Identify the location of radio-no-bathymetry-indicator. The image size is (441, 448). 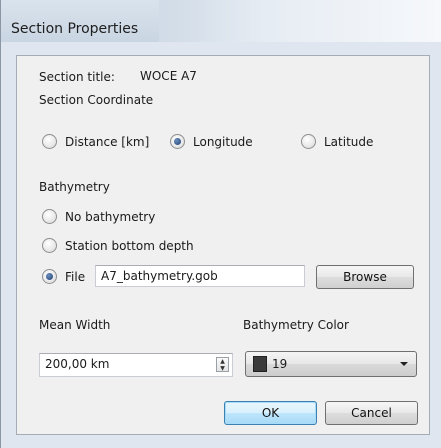
(49, 216).